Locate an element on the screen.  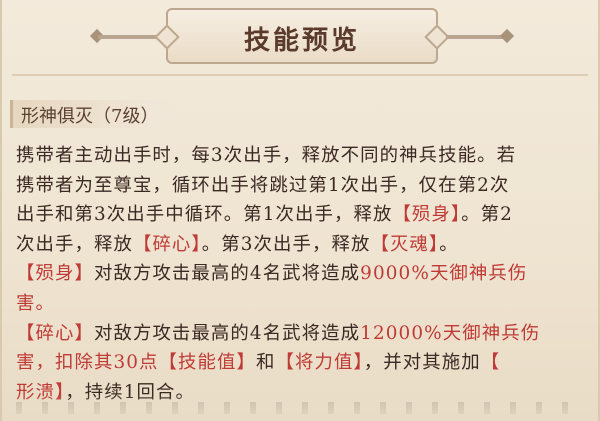
line-text: 。 is located at coordinates (449, 244).